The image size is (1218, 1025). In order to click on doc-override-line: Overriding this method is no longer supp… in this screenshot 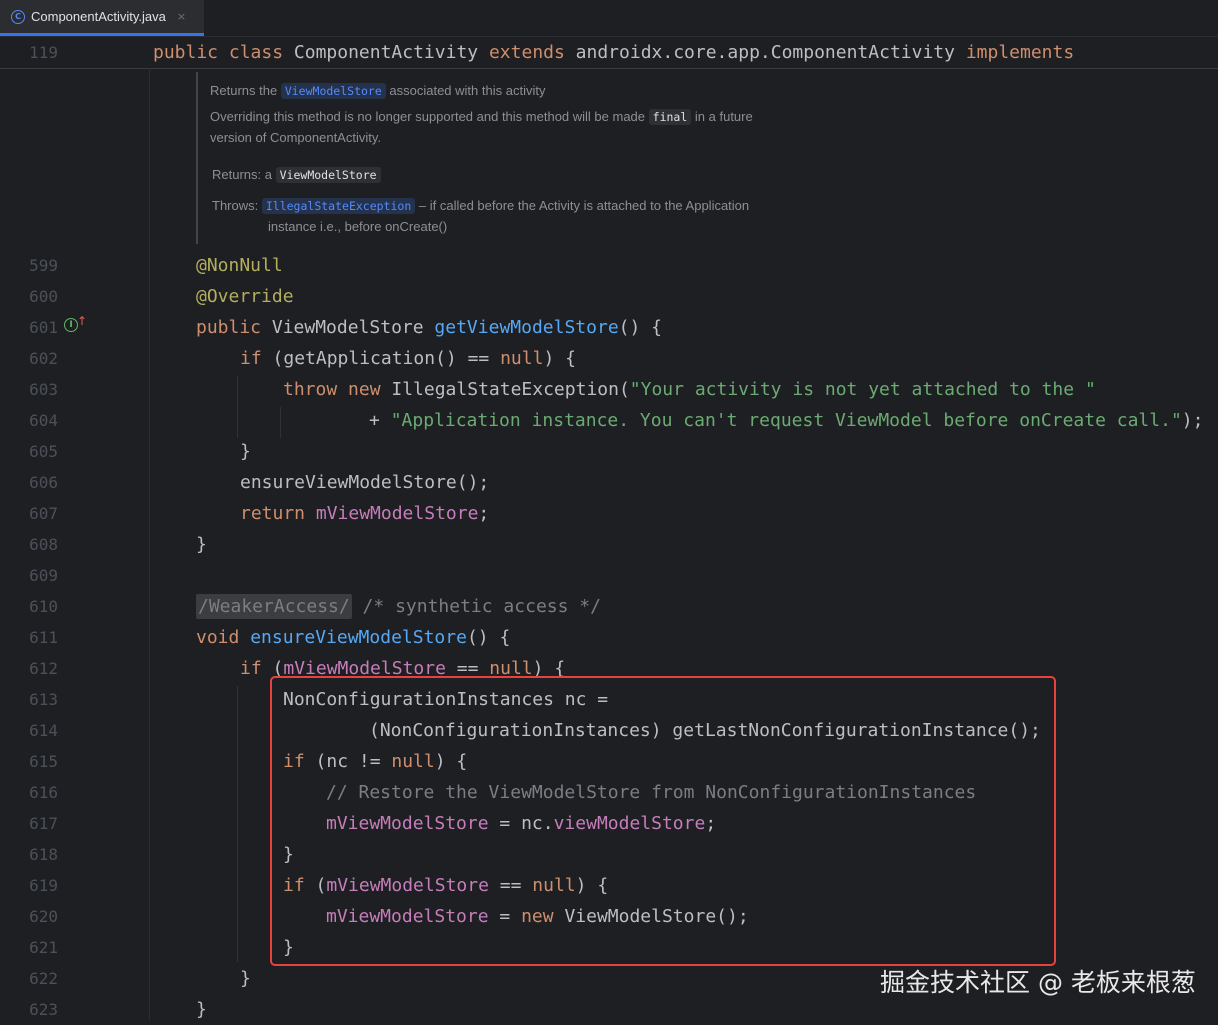, I will do `click(481, 117)`.